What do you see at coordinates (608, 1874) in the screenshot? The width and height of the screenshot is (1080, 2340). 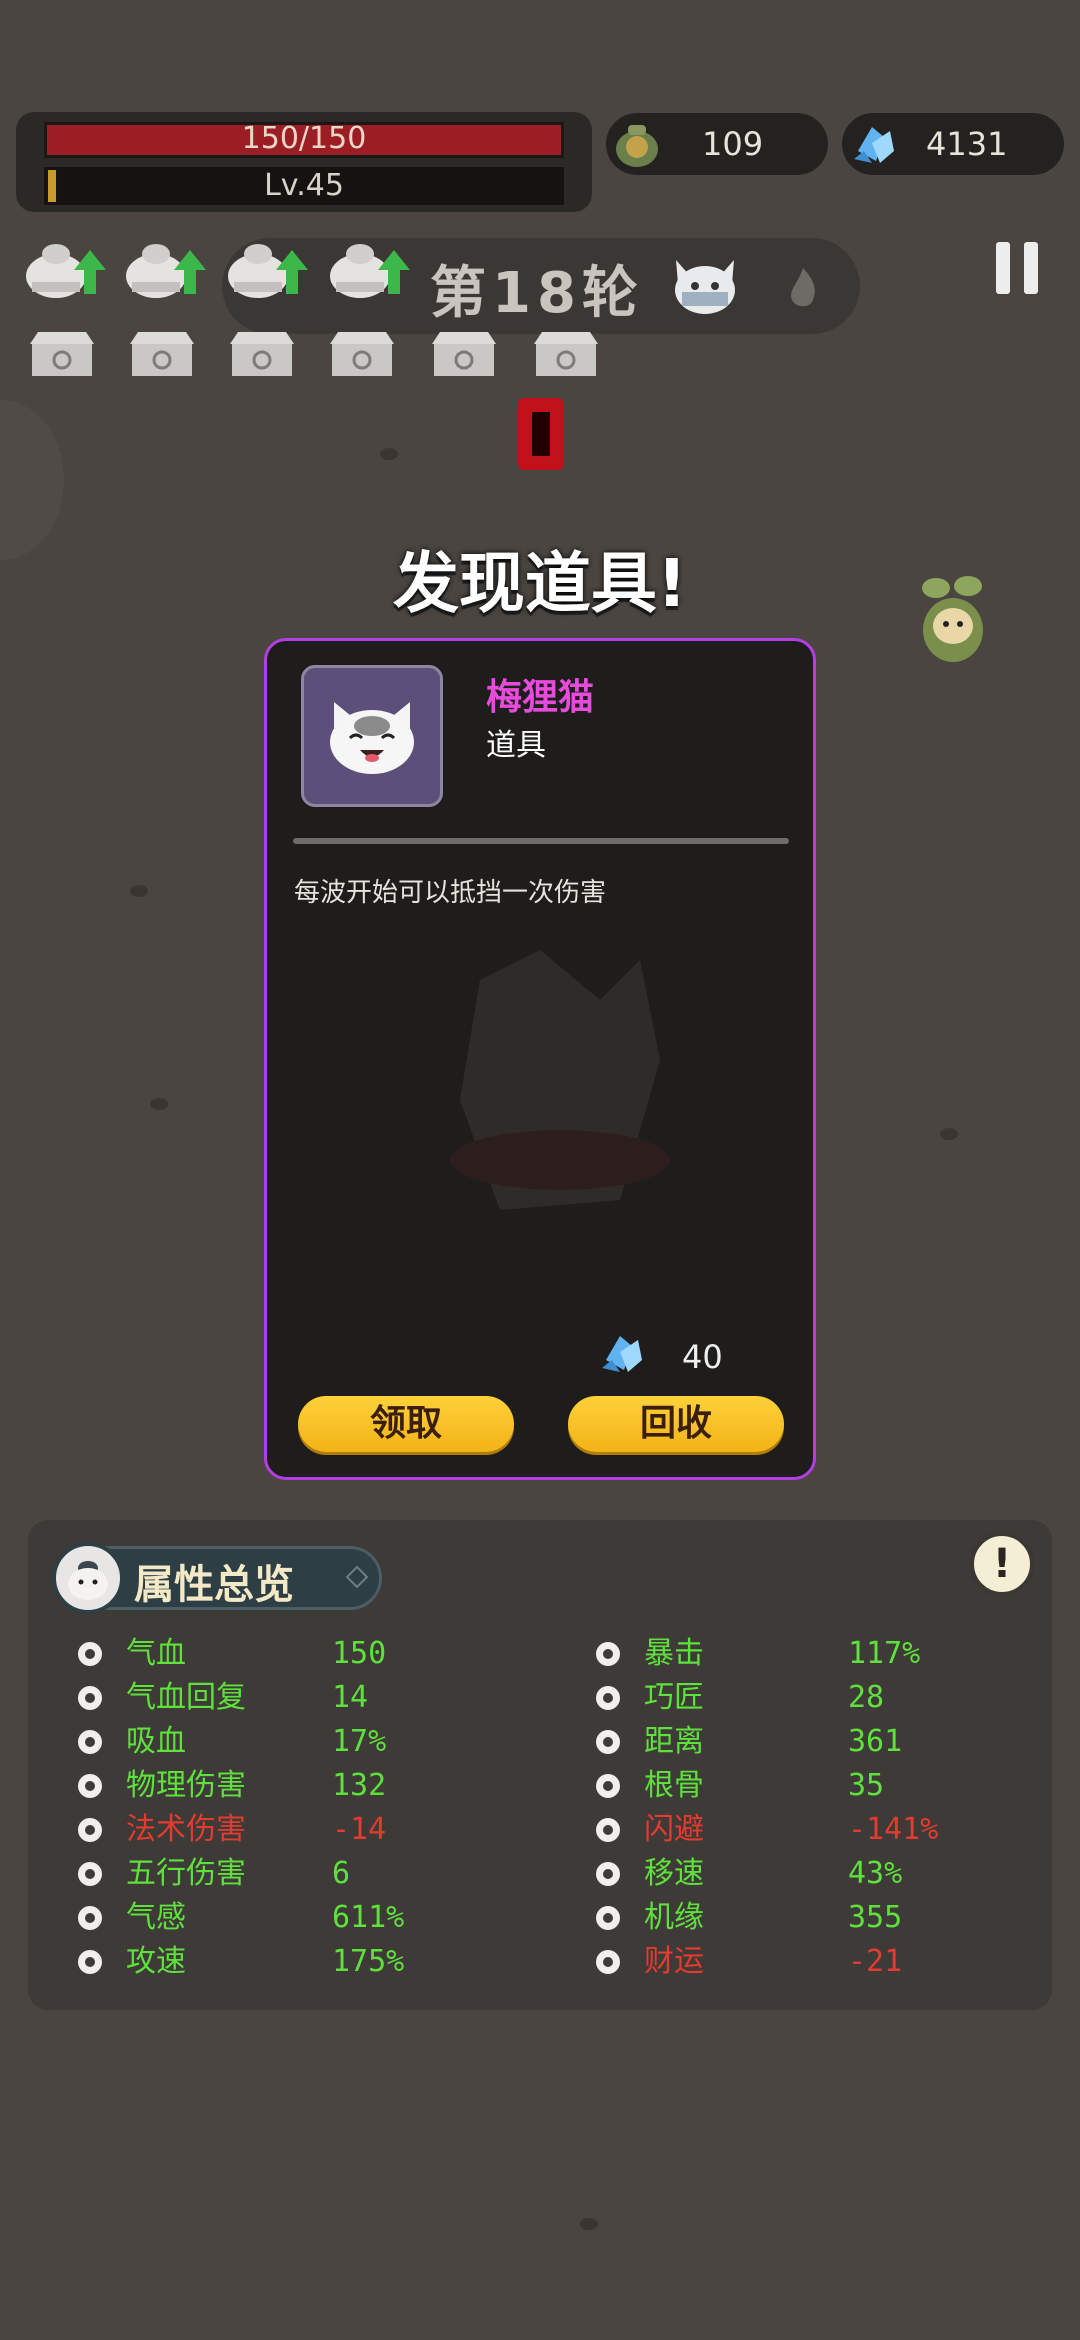 I see `boot-icon` at bounding box center [608, 1874].